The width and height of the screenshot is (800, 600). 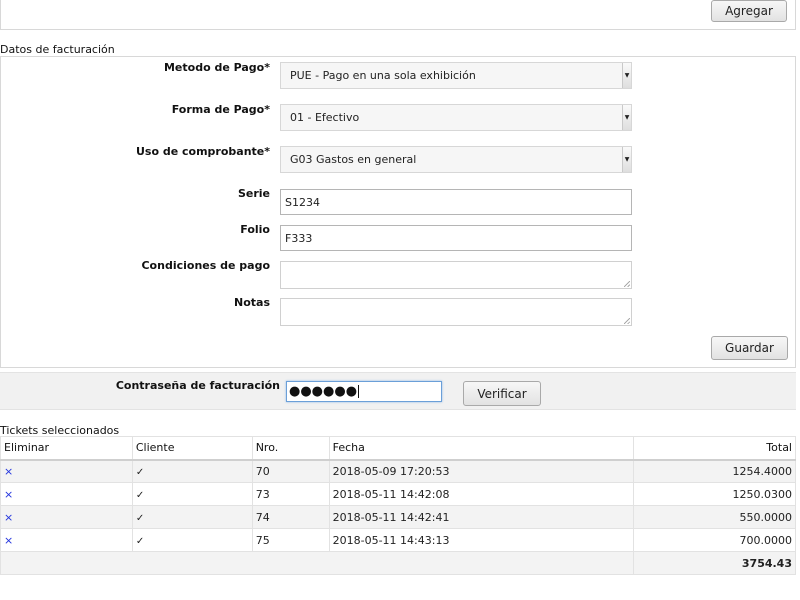 I want to click on serie-label: Serie, so click(x=253, y=193).